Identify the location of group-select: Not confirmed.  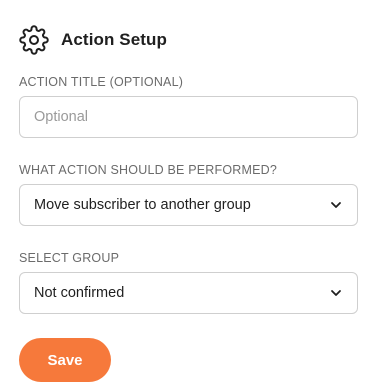
(188, 293).